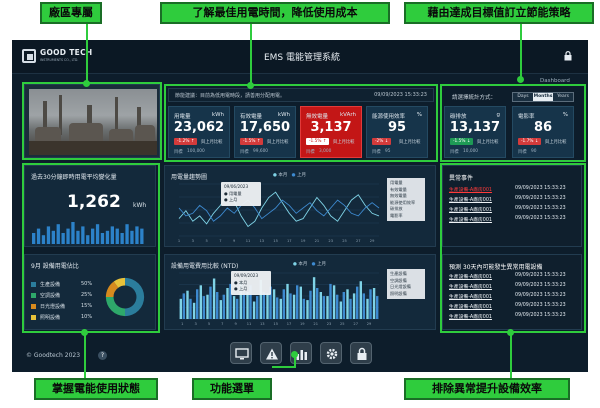  I want to click on kpi-change-badge: -1.5% ↑, so click(252, 141).